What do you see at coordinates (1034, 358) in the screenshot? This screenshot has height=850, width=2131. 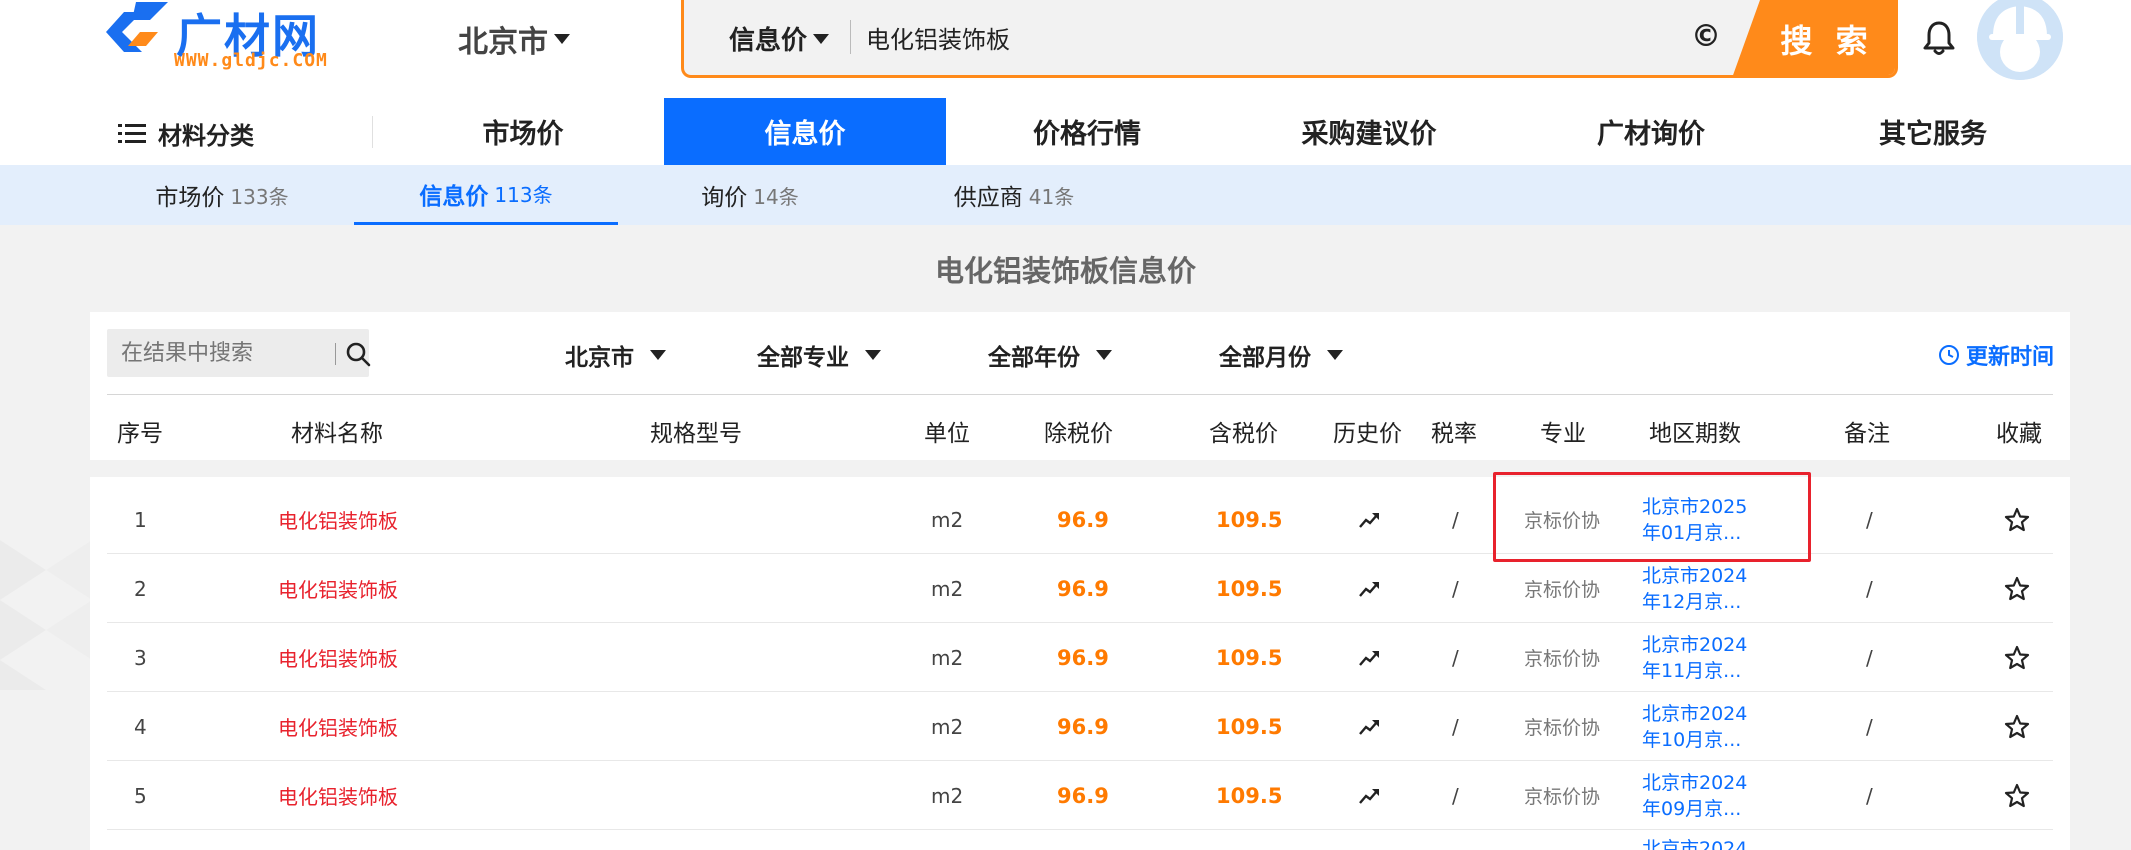 I see `filter-year-label: 全部年份` at bounding box center [1034, 358].